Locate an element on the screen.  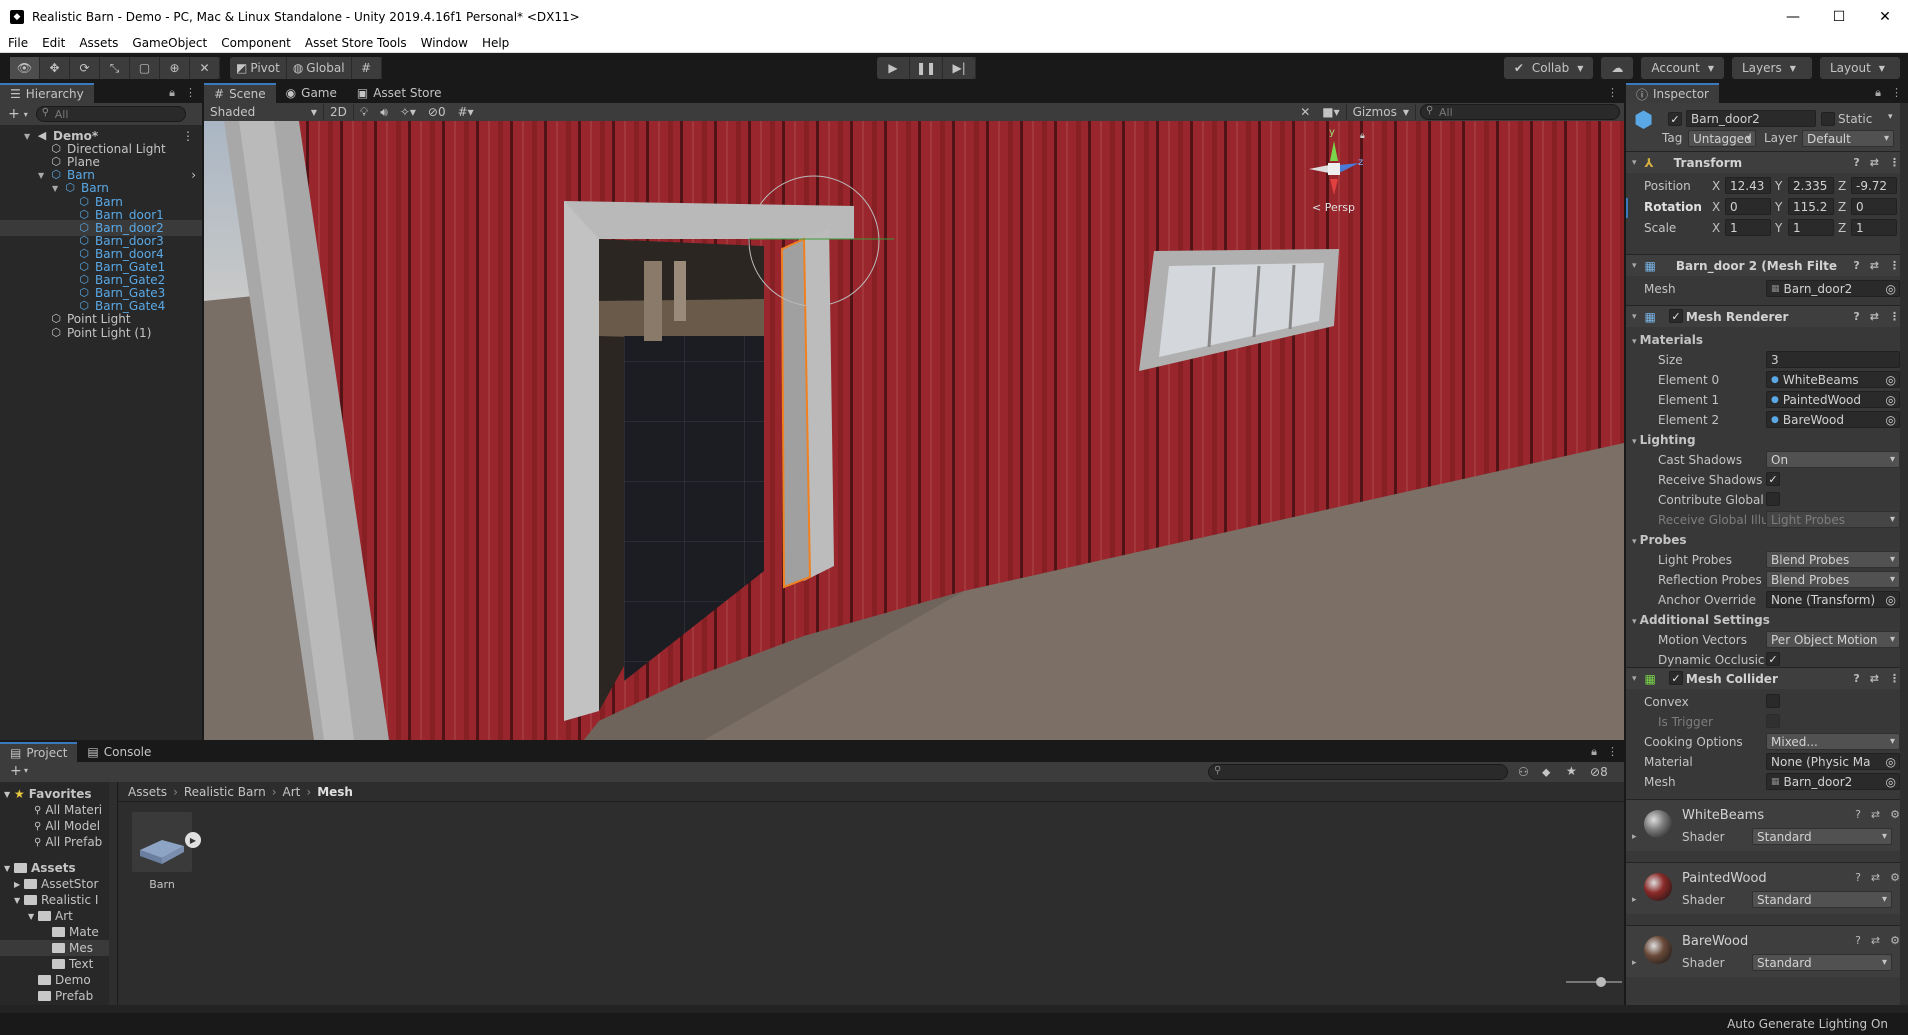
menu-file: File is located at coordinates (18, 43).